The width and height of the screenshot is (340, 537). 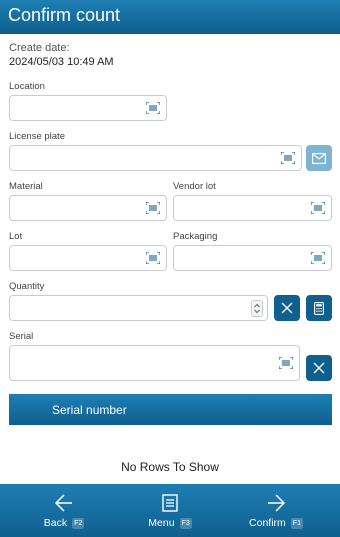 I want to click on serial-input, so click(x=154, y=363).